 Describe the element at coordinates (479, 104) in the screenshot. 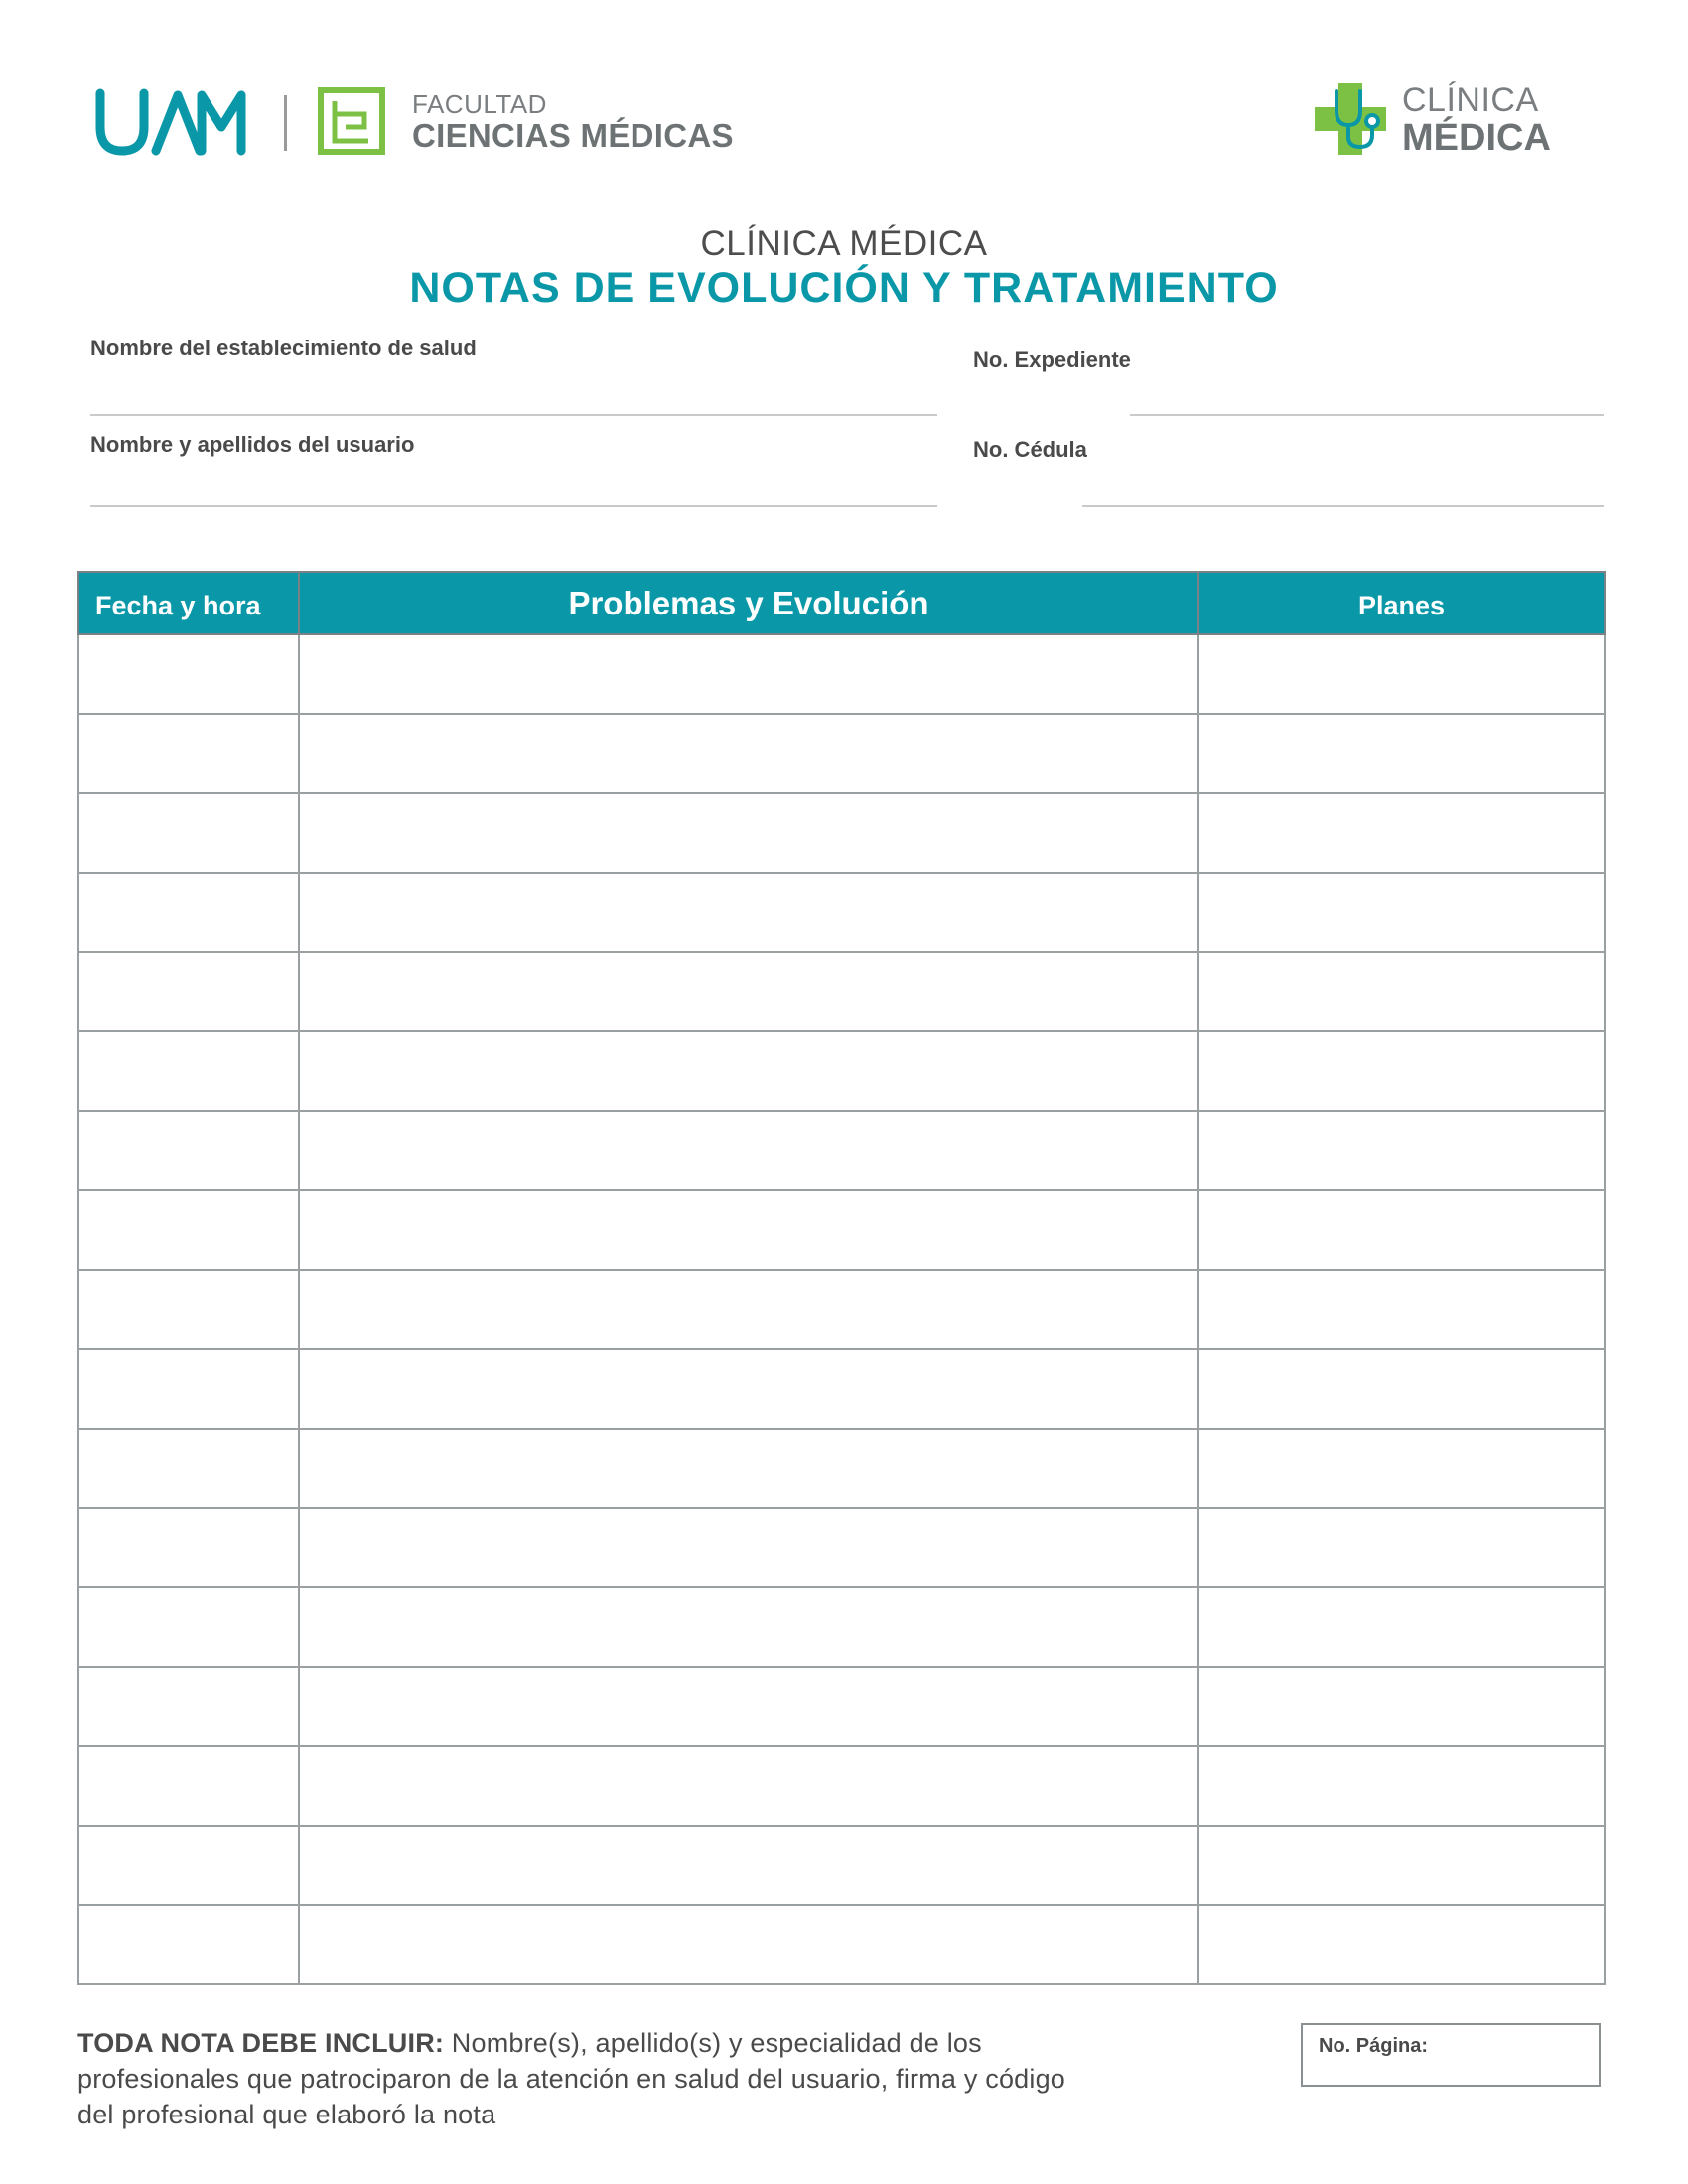

I see `faculty-line1: FACULTAD` at that location.